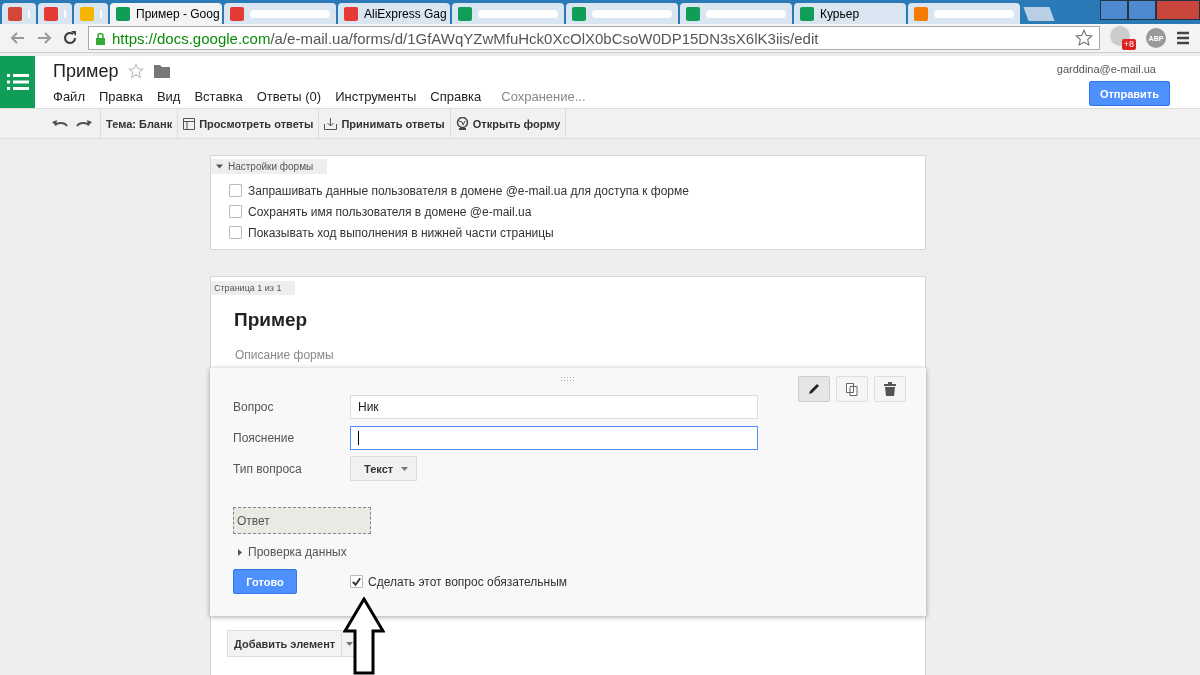  Describe the element at coordinates (70, 38) in the screenshot. I see `reload-icon` at that location.